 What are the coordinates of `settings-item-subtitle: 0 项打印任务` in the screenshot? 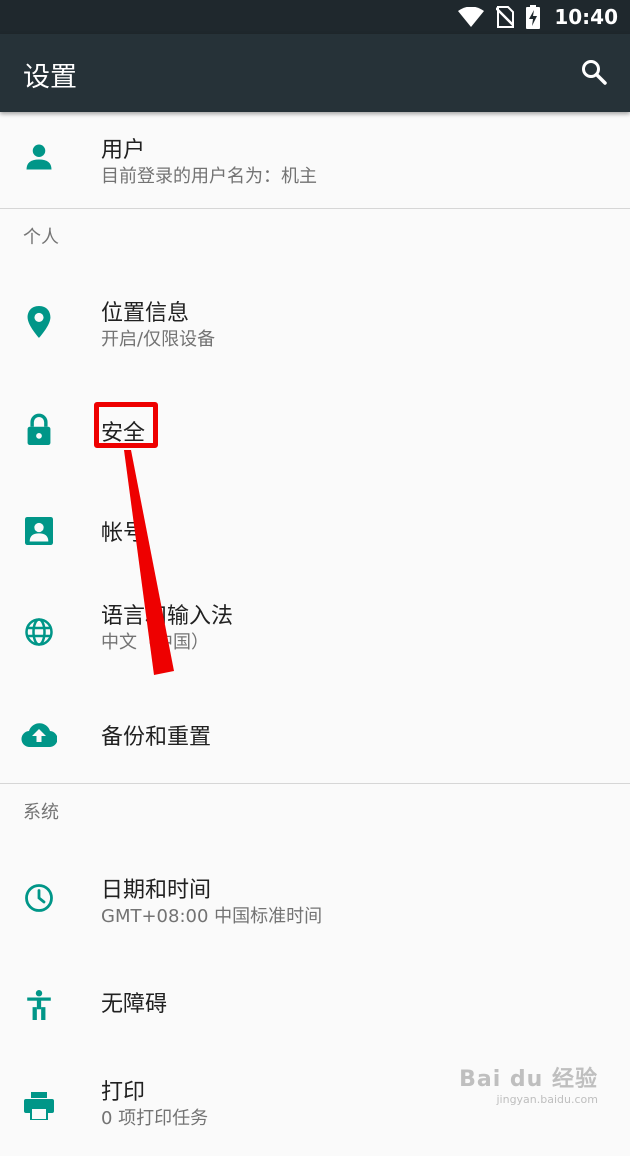 It's located at (155, 1118).